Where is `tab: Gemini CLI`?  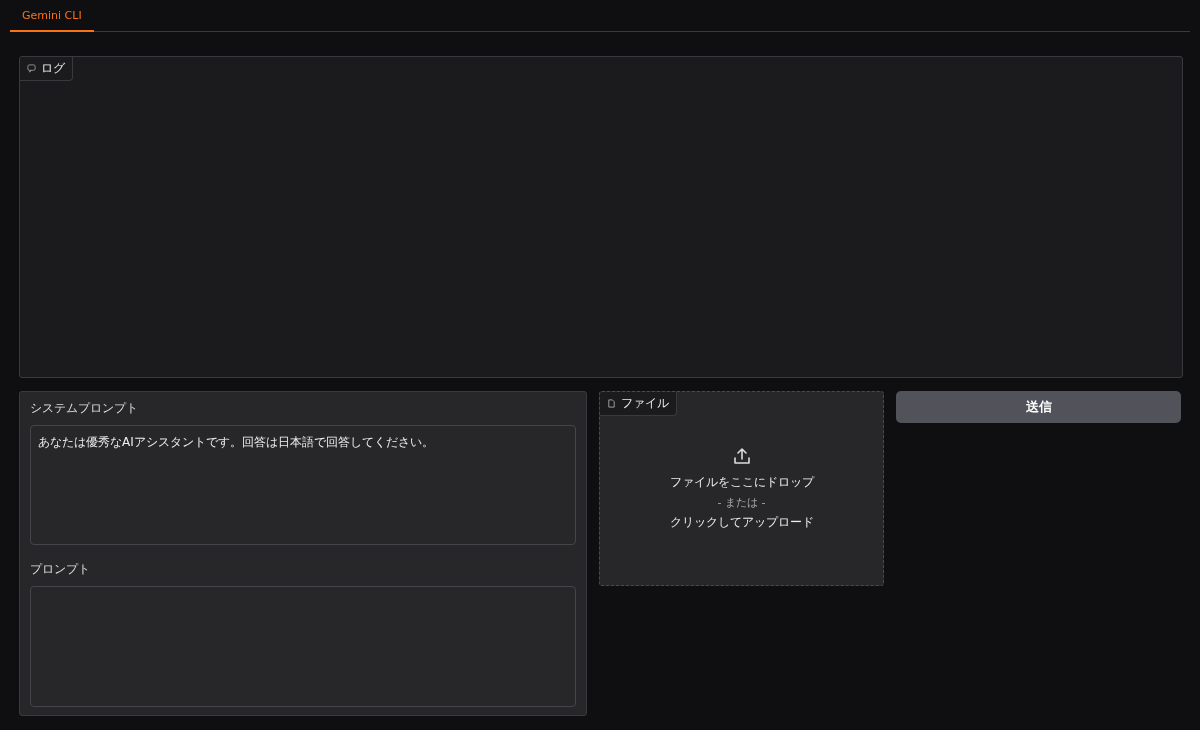
tab: Gemini CLI is located at coordinates (52, 20).